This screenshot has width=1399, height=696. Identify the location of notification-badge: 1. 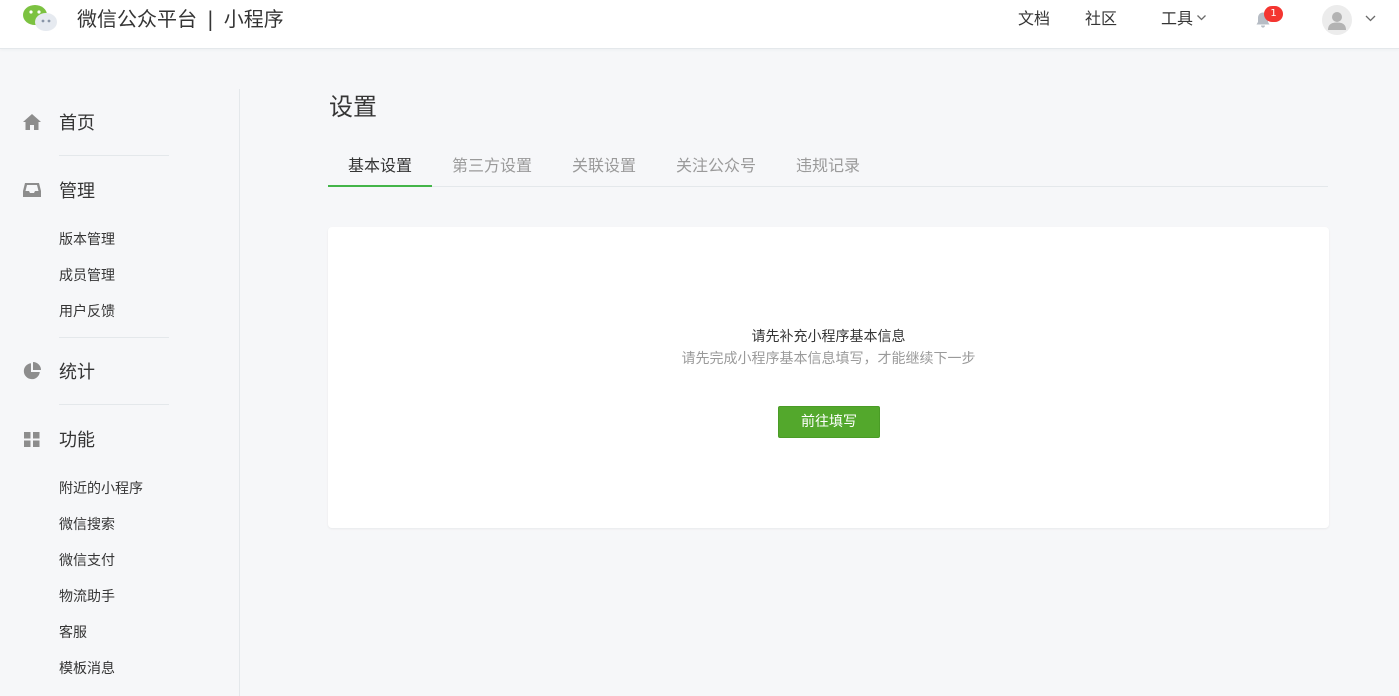
(1273, 14).